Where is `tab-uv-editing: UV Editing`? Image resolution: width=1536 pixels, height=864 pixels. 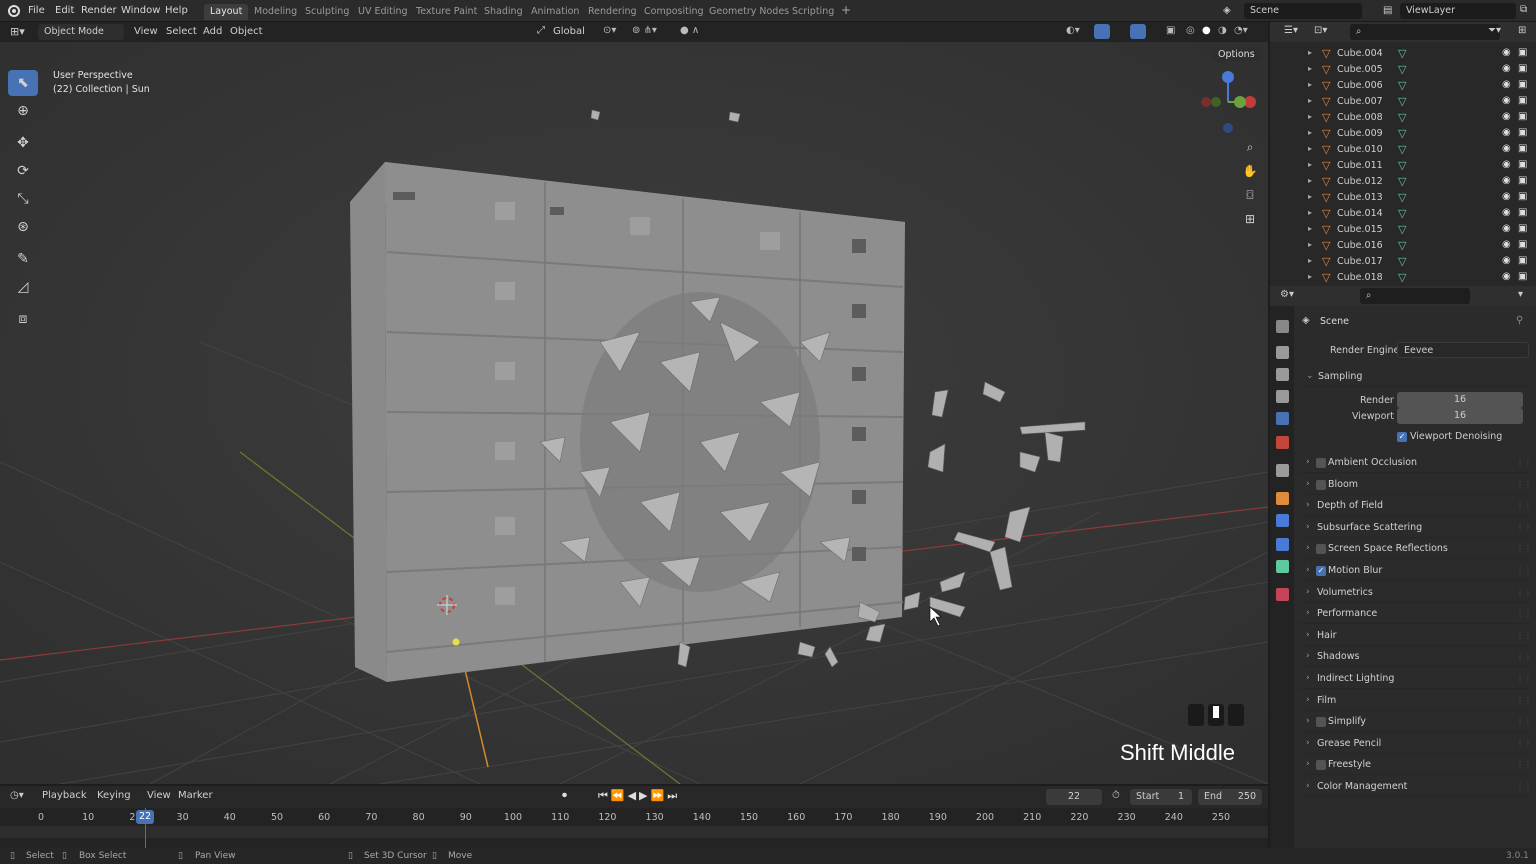 tab-uv-editing: UV Editing is located at coordinates (383, 12).